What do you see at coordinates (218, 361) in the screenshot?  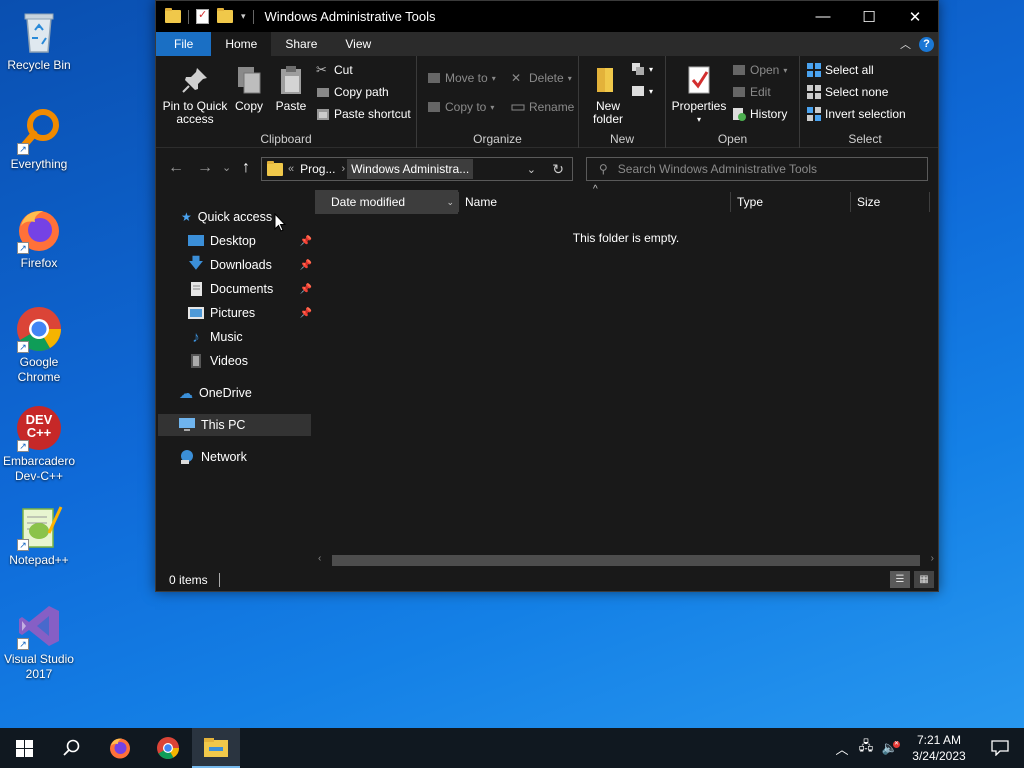 I see `nav-videos: Videos` at bounding box center [218, 361].